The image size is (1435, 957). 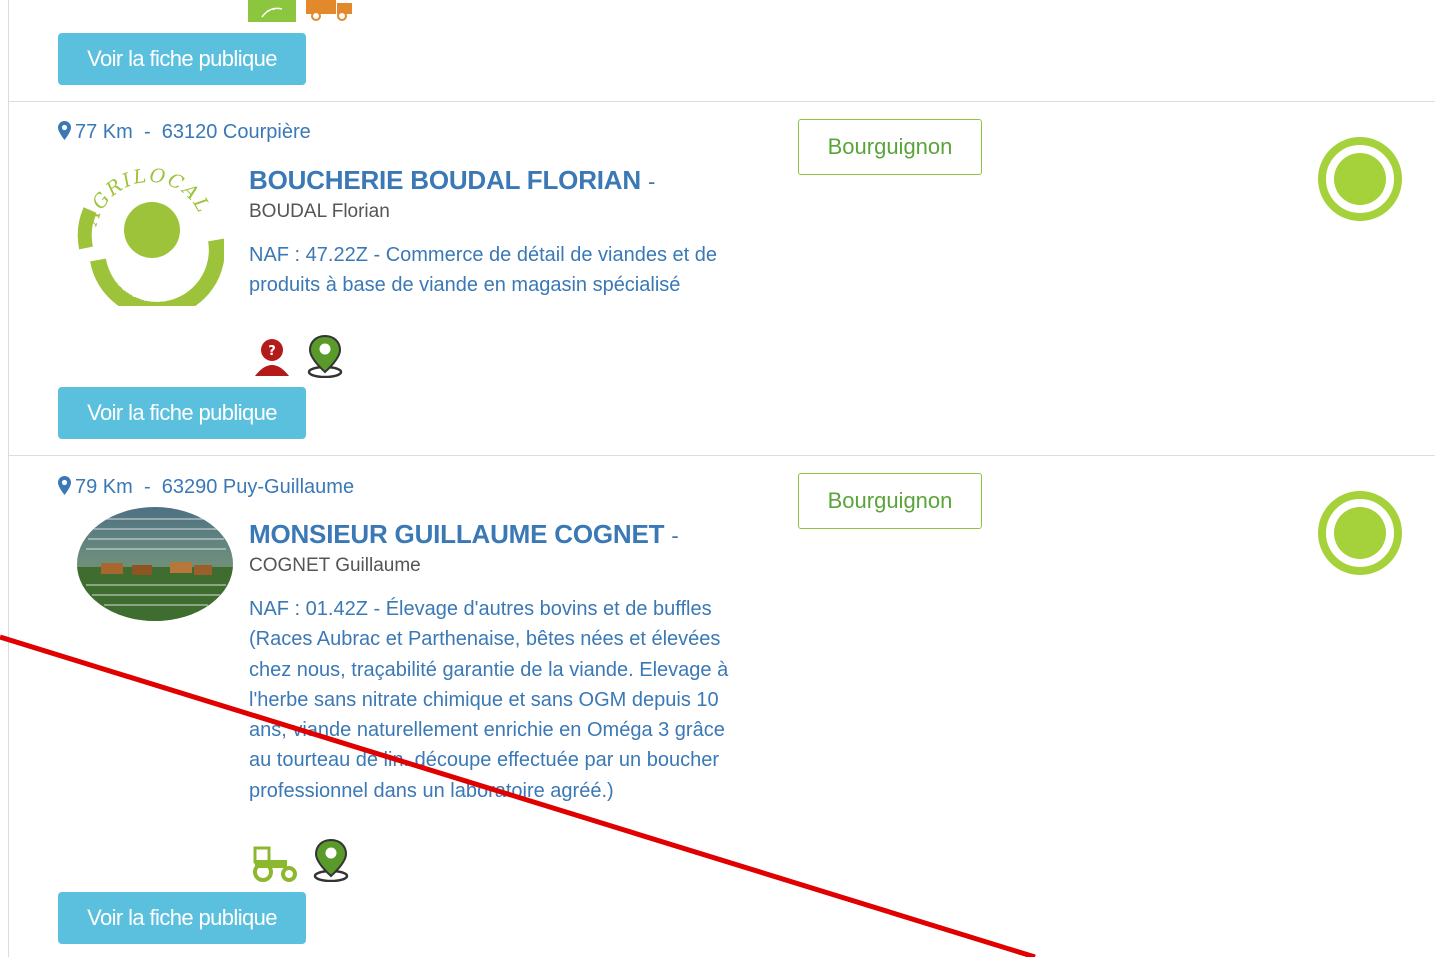 I want to click on delivery-truck-icon, so click(x=330, y=13).